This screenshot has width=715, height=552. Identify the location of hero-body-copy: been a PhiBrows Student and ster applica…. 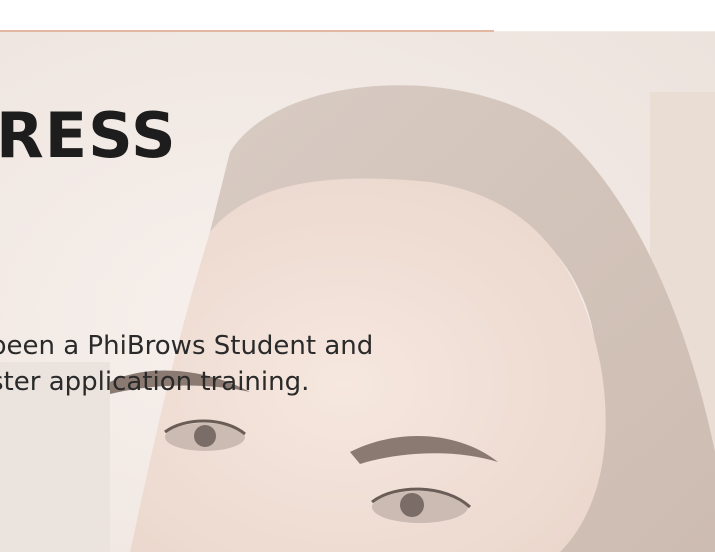
(186, 364).